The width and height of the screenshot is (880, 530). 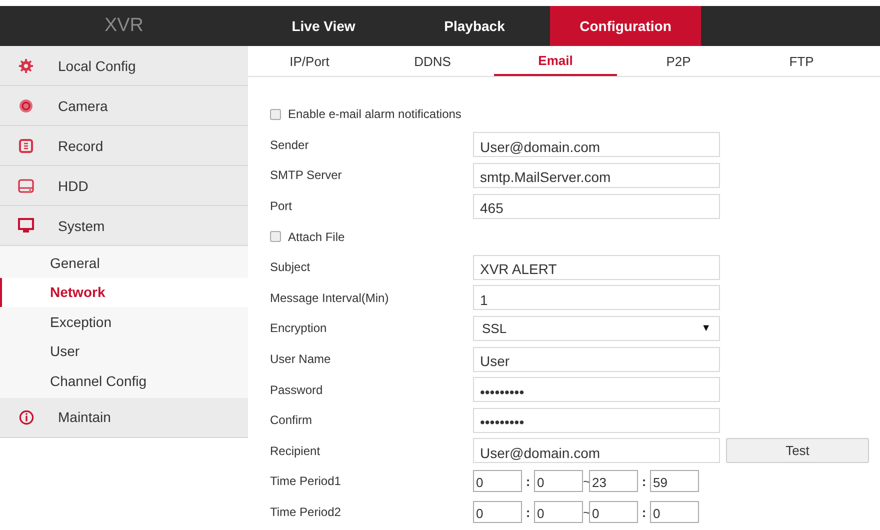 I want to click on sidebar-item: Maintain, so click(x=124, y=418).